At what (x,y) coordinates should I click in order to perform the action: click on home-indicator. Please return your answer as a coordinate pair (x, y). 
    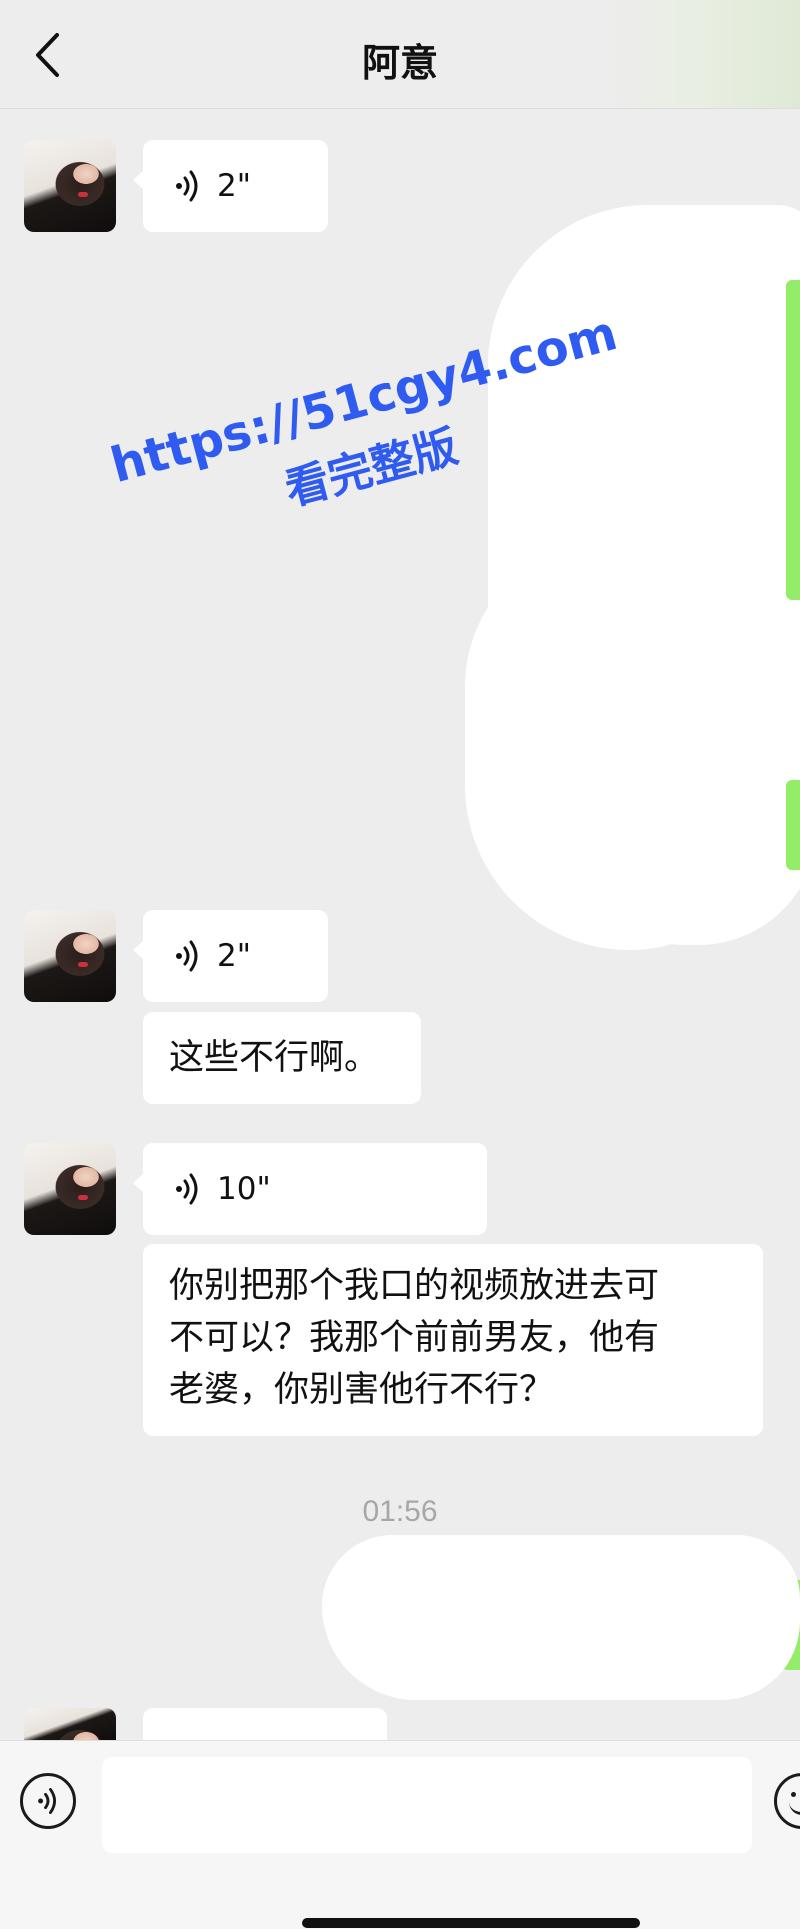
    Looking at the image, I should click on (471, 1923).